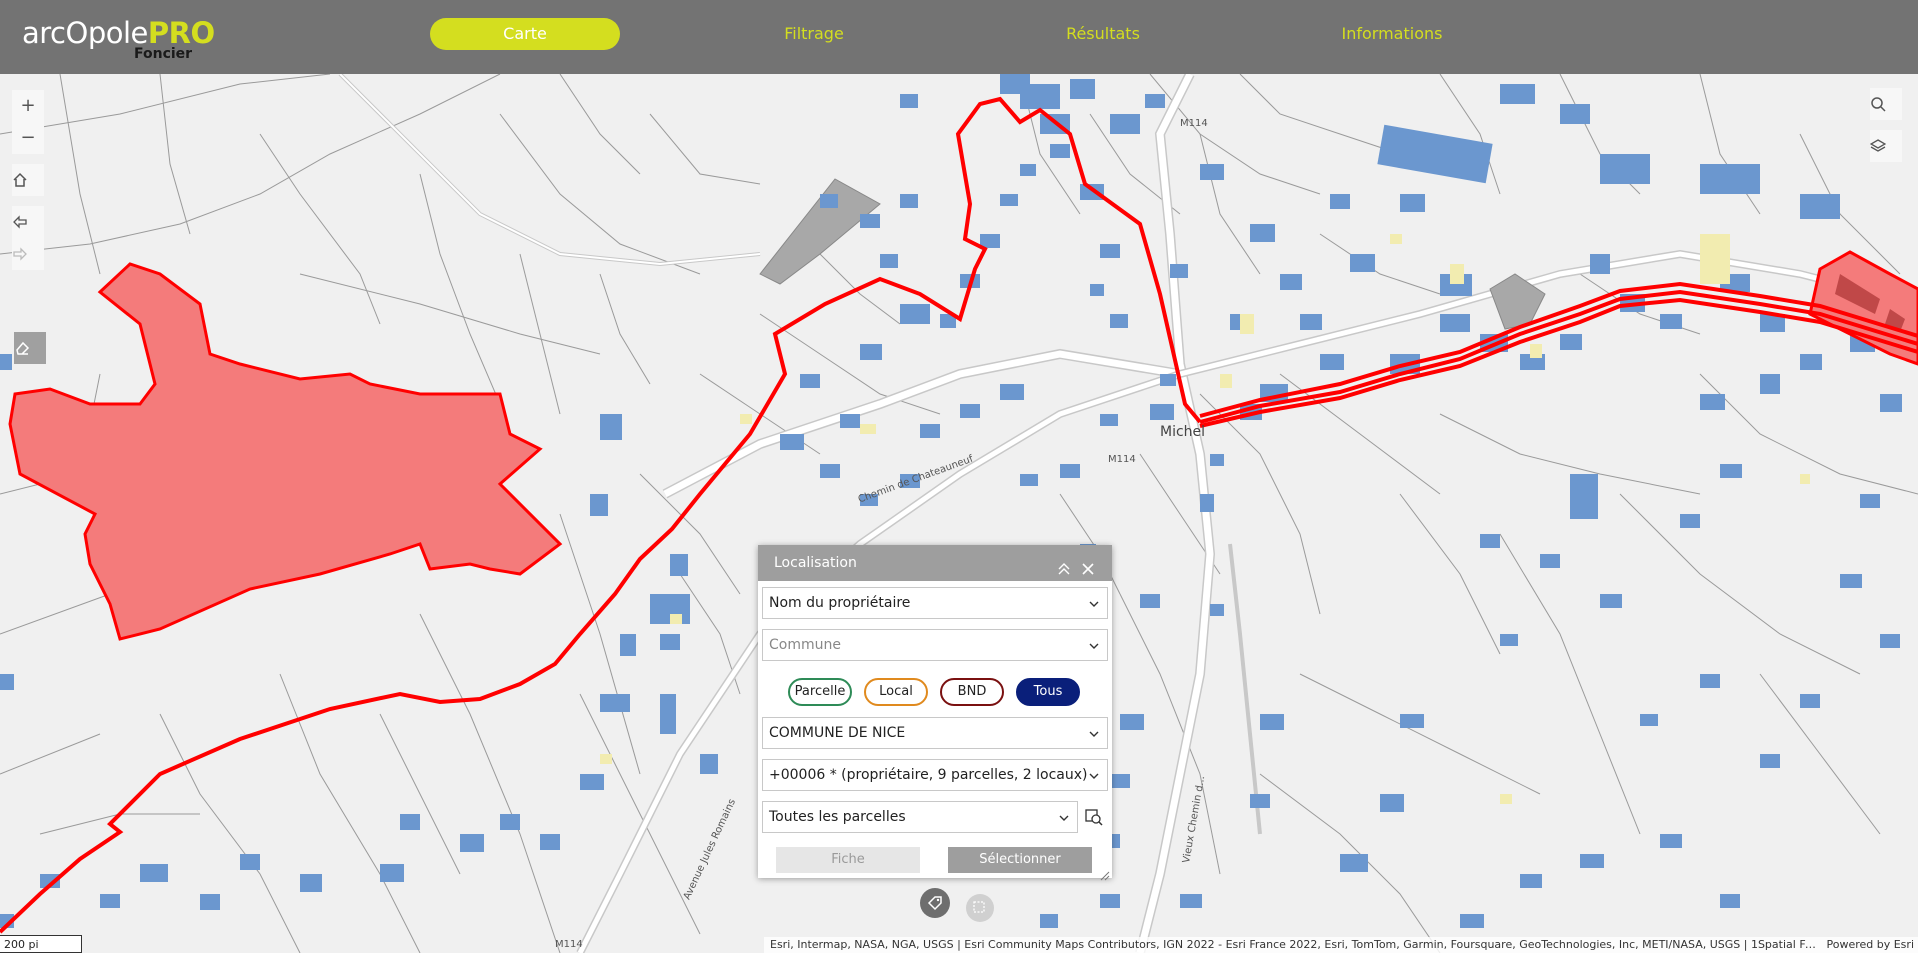 The height and width of the screenshot is (953, 1918). I want to click on tag-icon, so click(934, 903).